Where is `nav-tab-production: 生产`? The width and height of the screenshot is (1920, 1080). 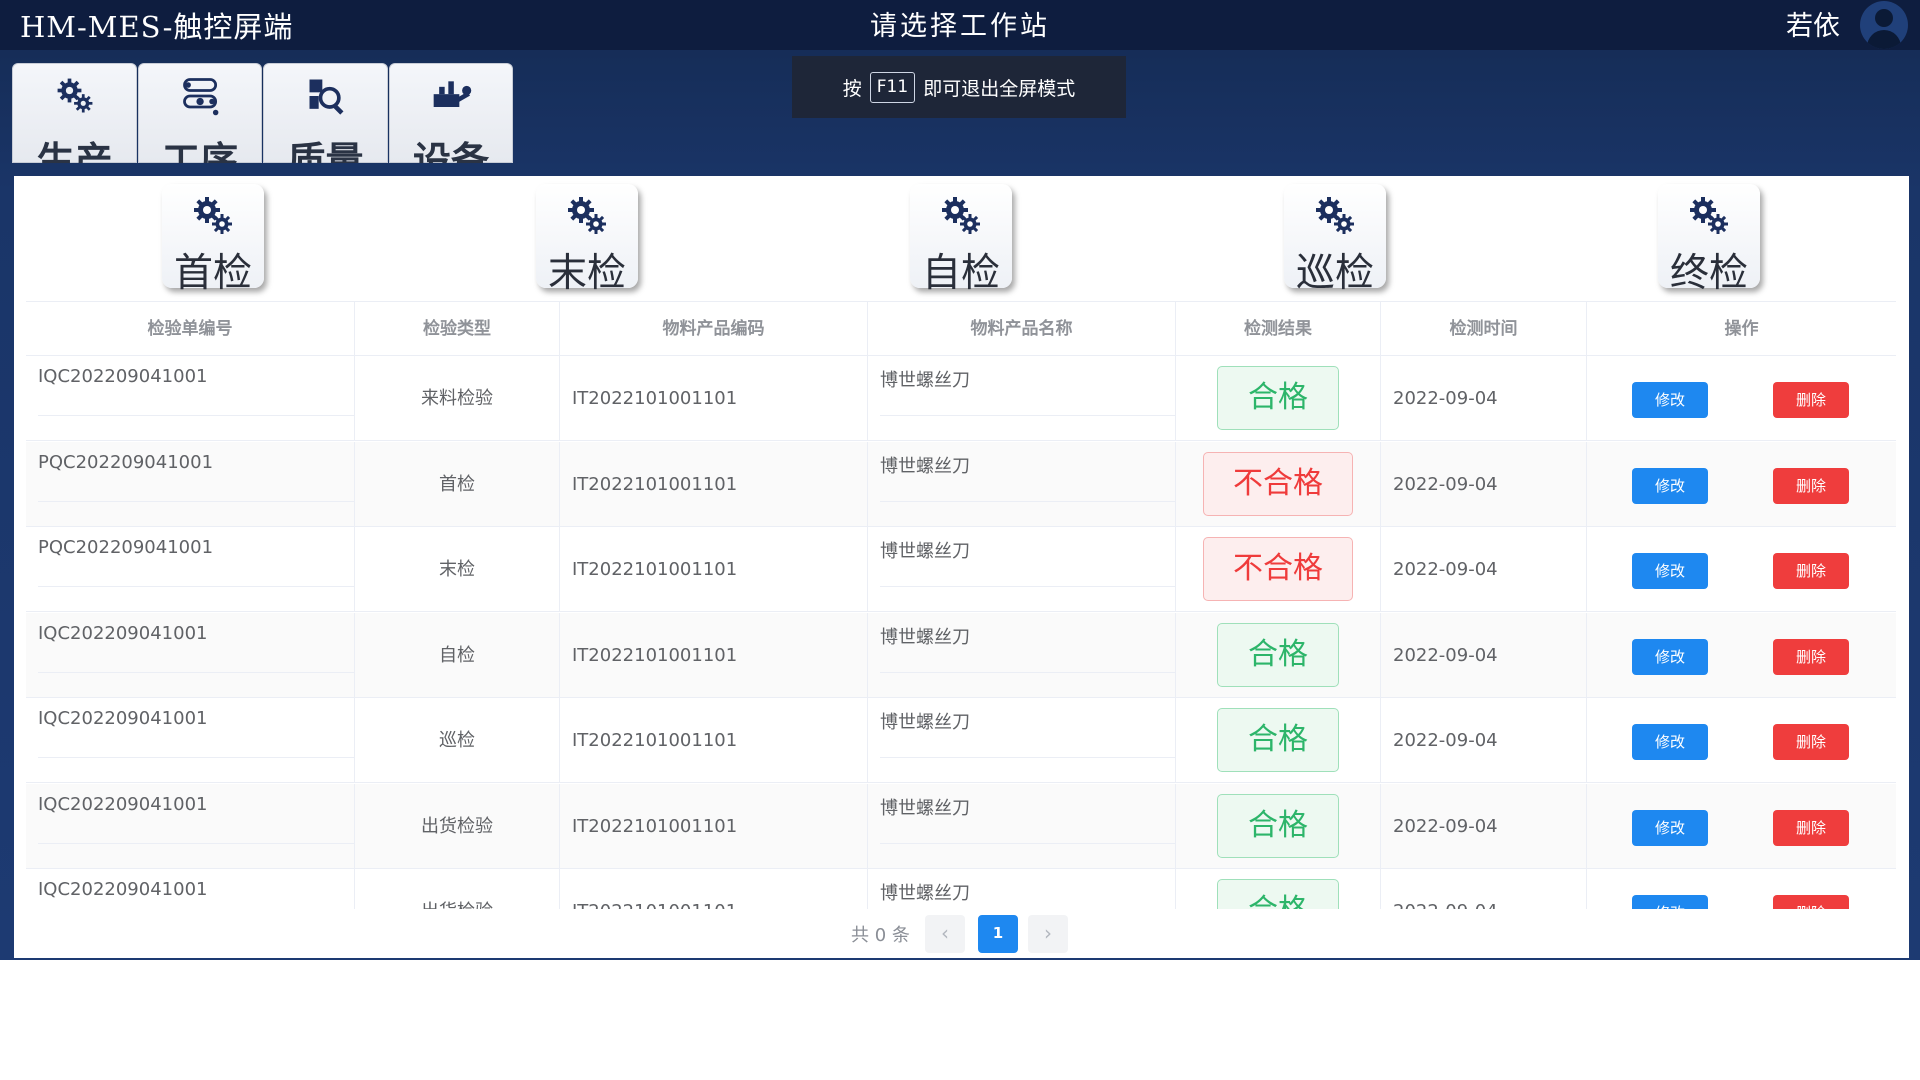 nav-tab-production: 生产 is located at coordinates (74, 113).